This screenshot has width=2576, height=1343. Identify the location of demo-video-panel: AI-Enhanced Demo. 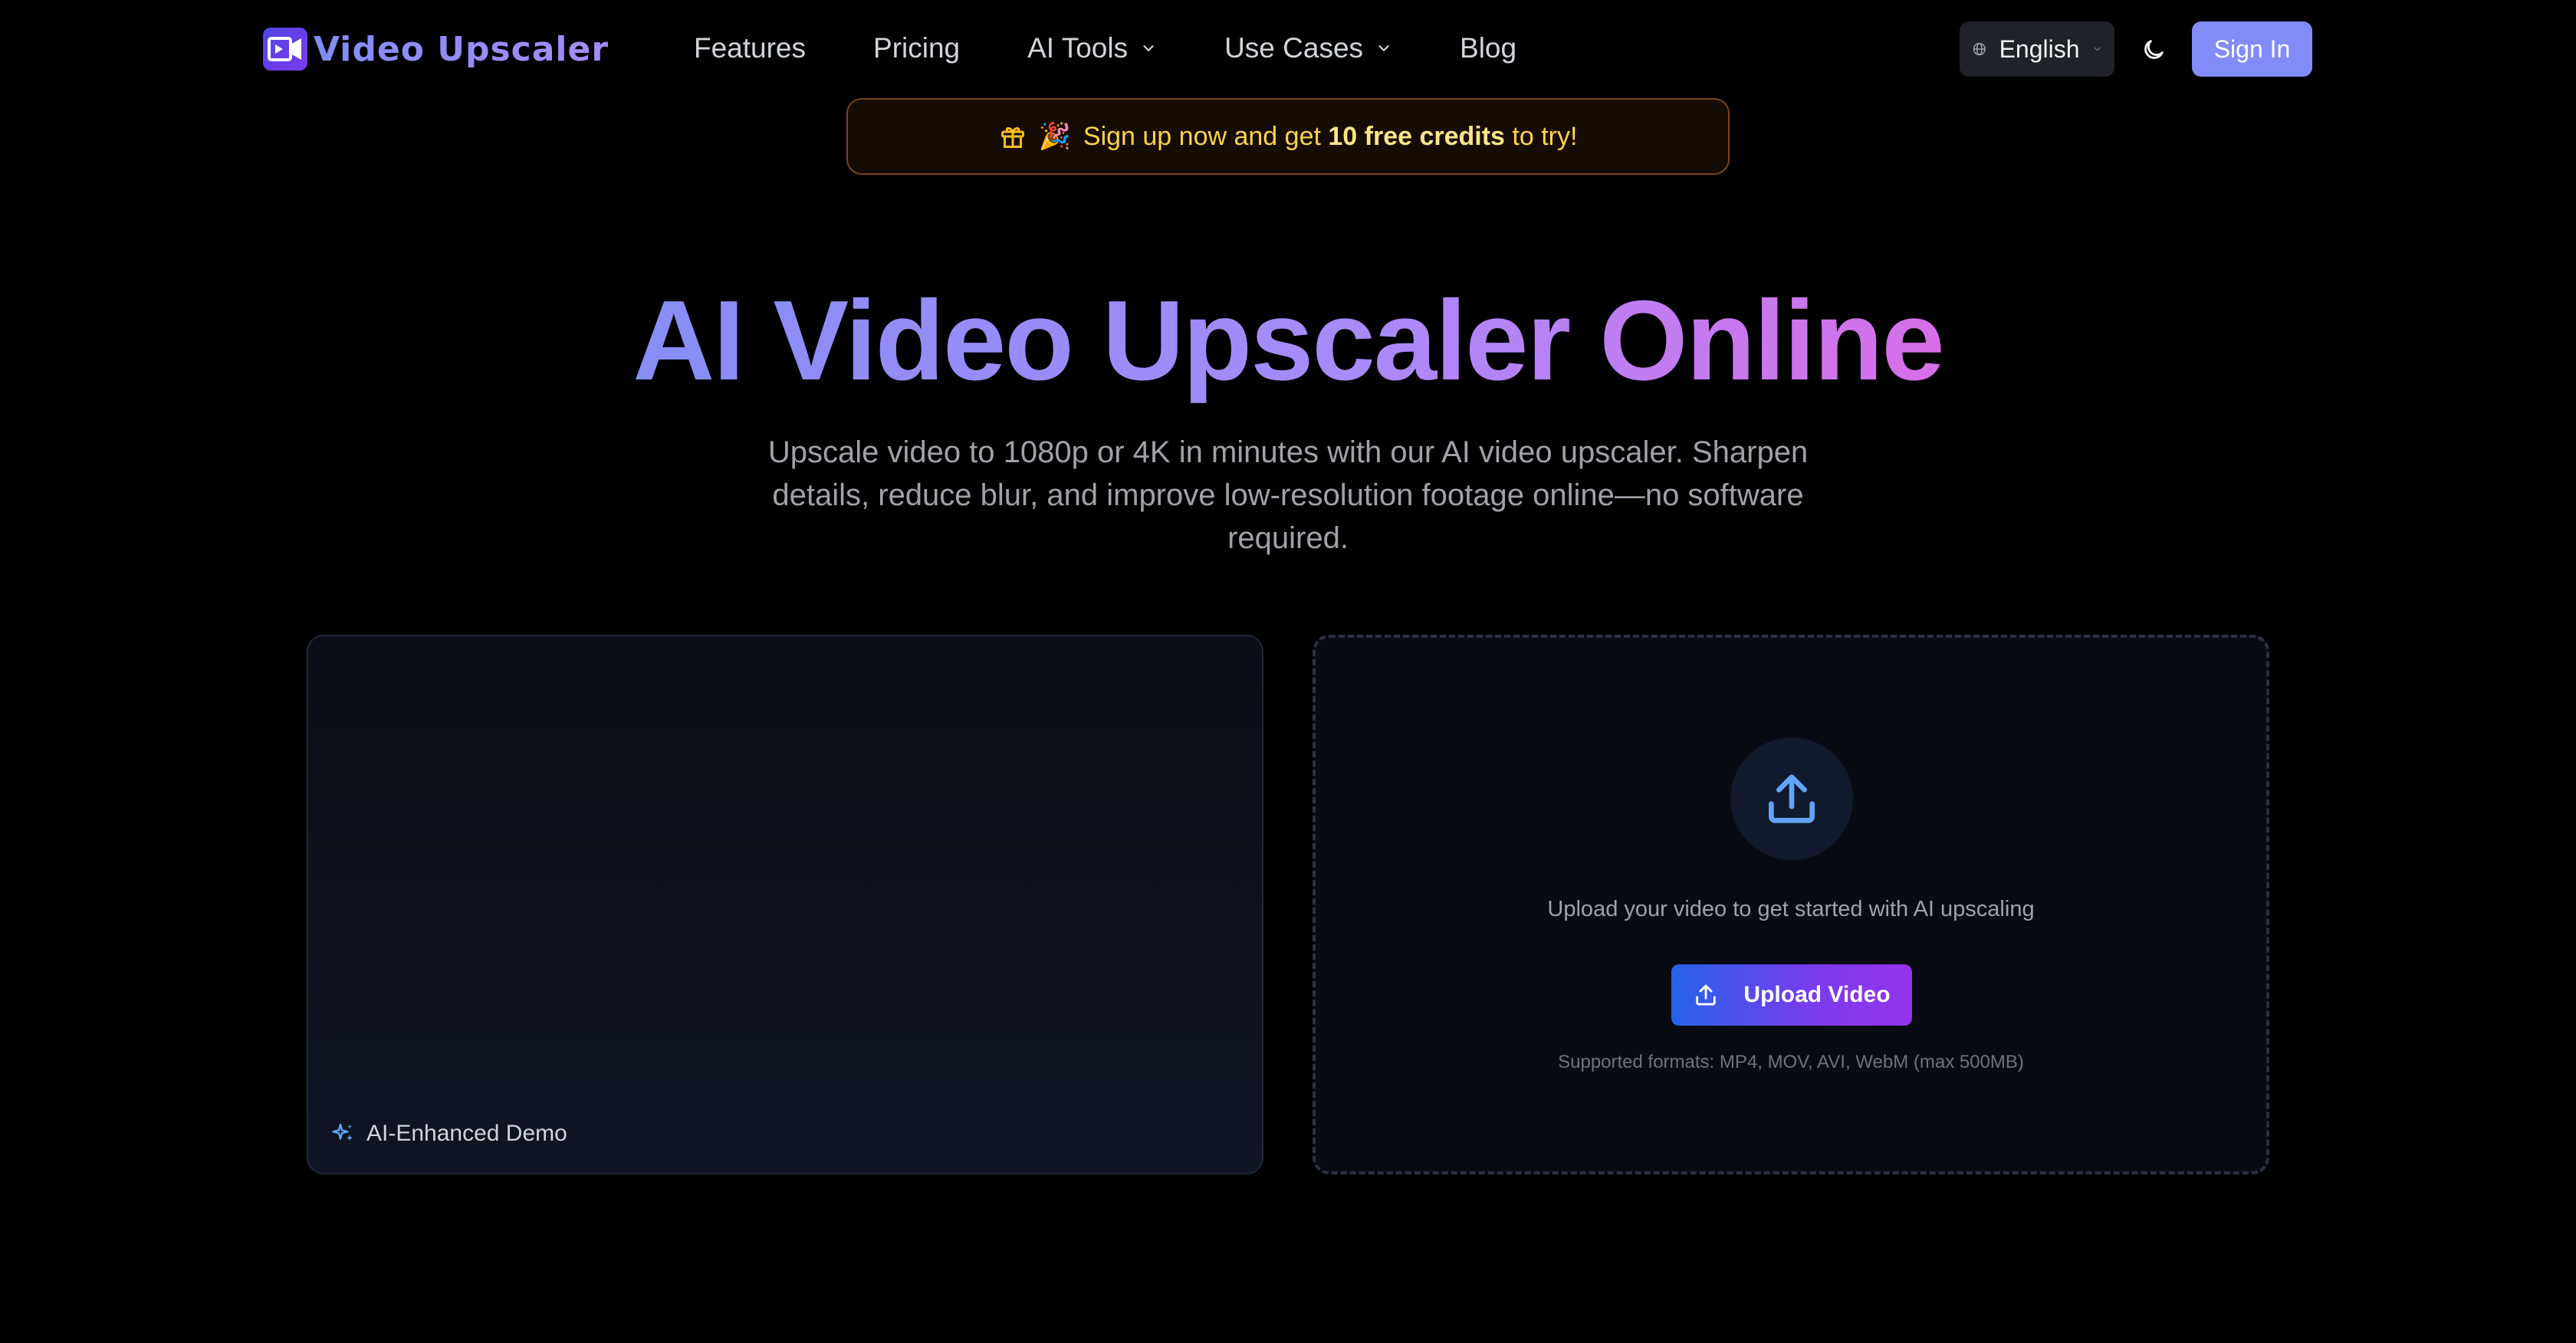
(785, 904).